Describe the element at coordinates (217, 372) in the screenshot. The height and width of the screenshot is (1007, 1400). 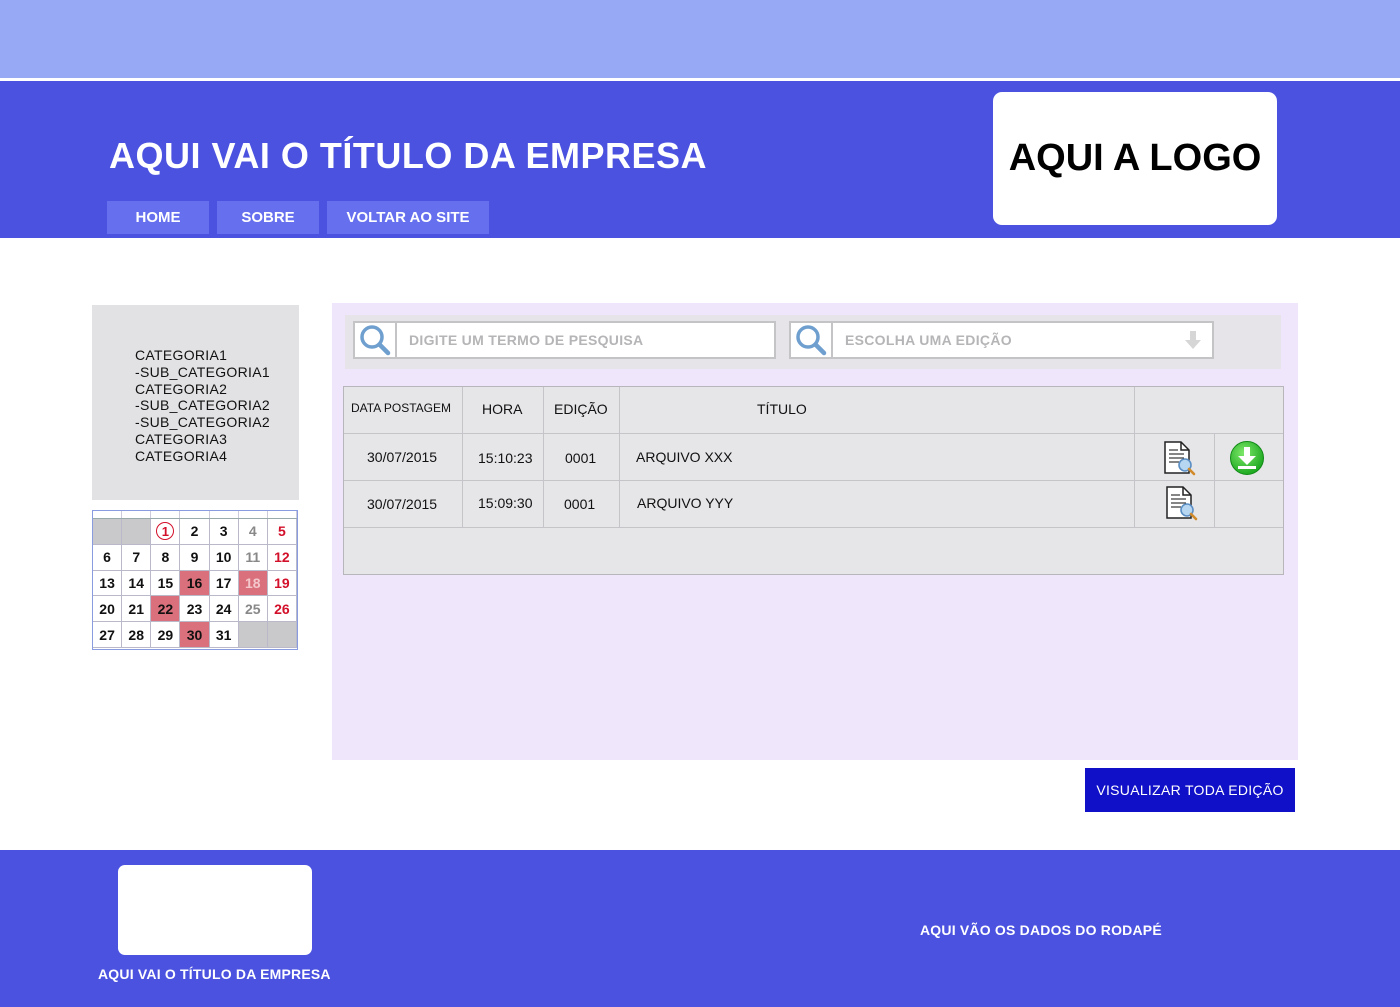
I see `subcategory-item: -SUB_CATEGORIA1` at that location.